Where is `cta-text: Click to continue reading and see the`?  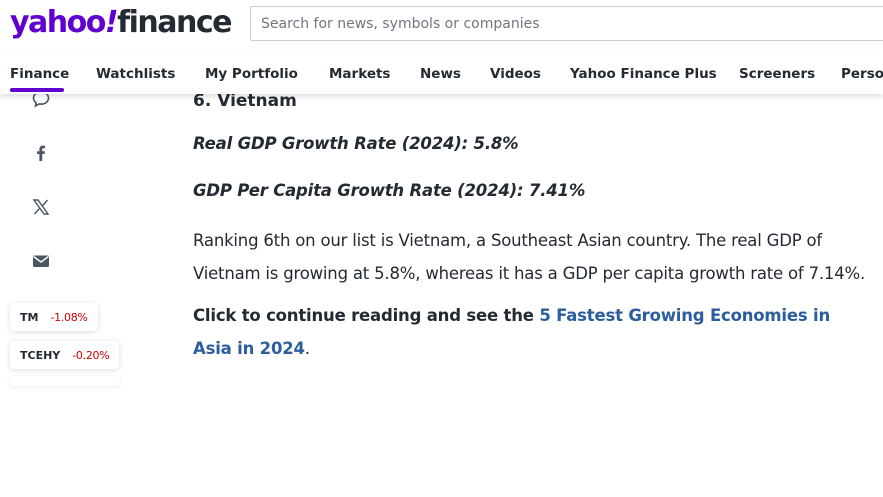
cta-text: Click to continue reading and see the is located at coordinates (366, 315).